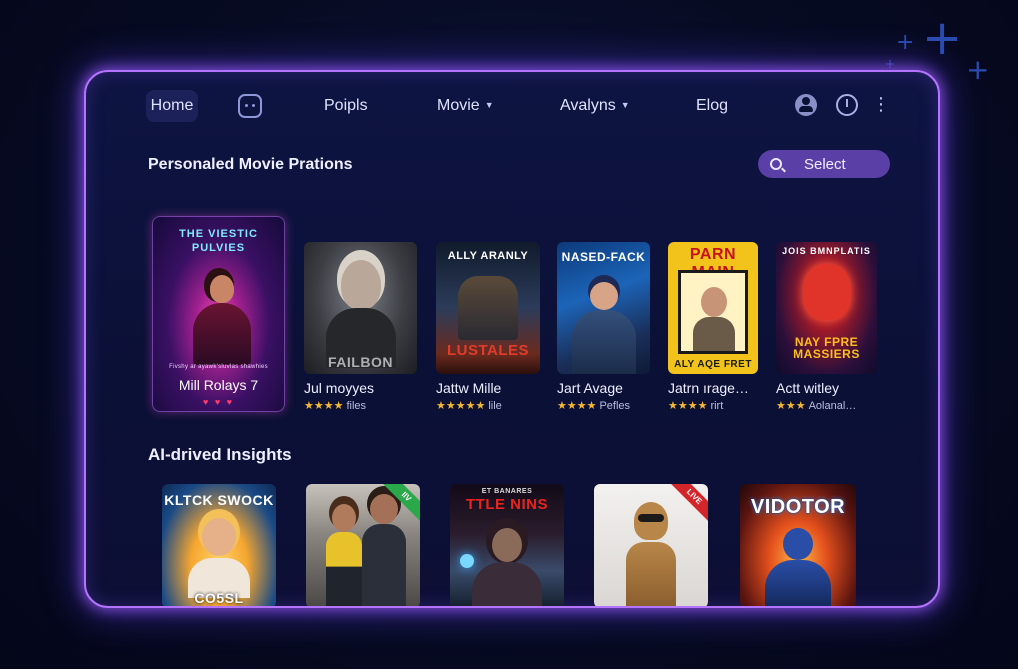  I want to click on insight-movie-card: ET BANARES TTLE NINS, so click(507, 545).